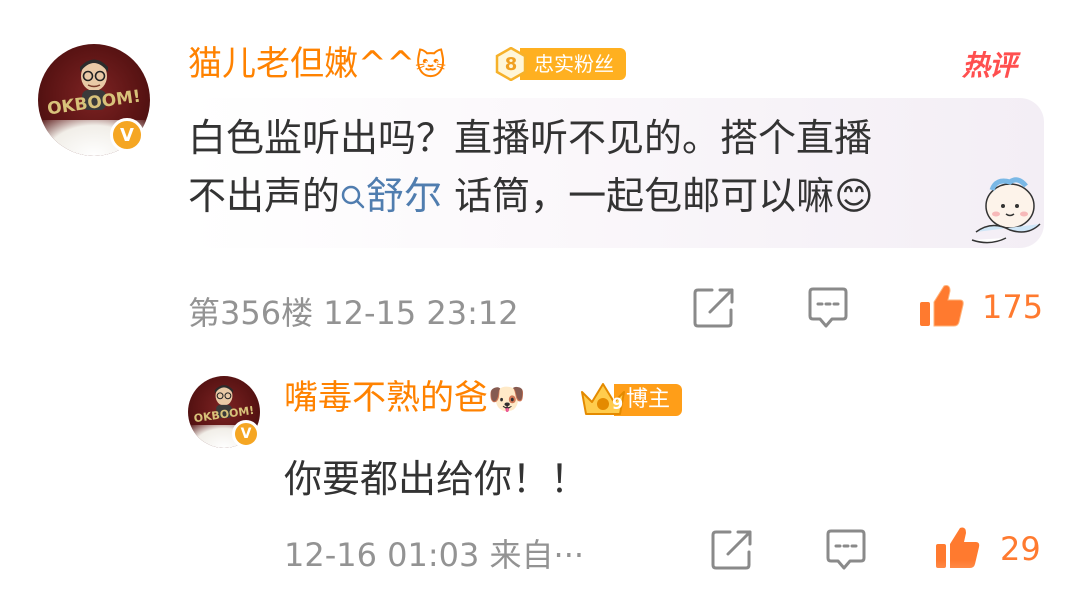 Image resolution: width=1080 pixels, height=603 pixels. What do you see at coordinates (317, 65) in the screenshot?
I see `commenter-username: 猫儿老但嫩^^🐱` at bounding box center [317, 65].